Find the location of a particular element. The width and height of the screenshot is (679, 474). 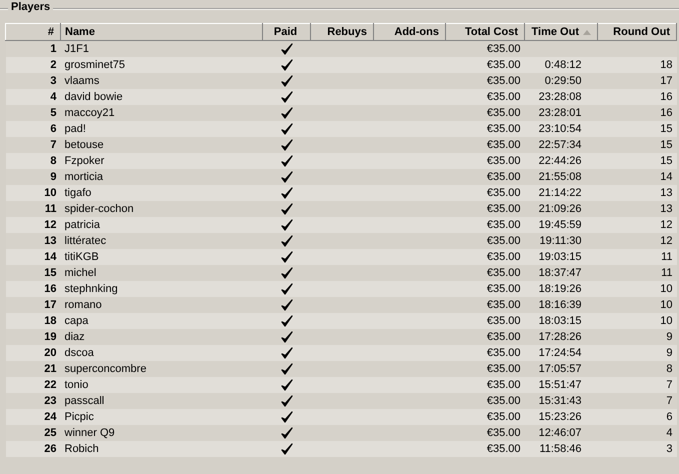

time-out-cell-text: 19:11:30 is located at coordinates (560, 241).